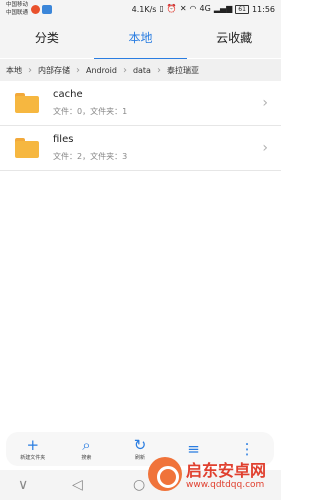  I want to click on battery-icon: 61, so click(242, 9).